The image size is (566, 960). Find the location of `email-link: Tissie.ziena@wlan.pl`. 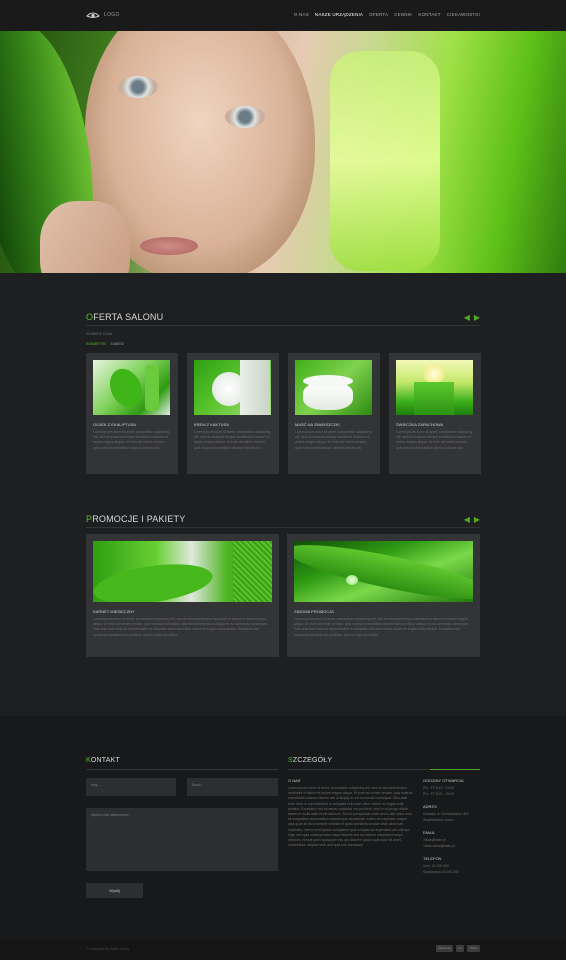

email-link: Tissie.ziena@wlan.pl is located at coordinates (453, 846).